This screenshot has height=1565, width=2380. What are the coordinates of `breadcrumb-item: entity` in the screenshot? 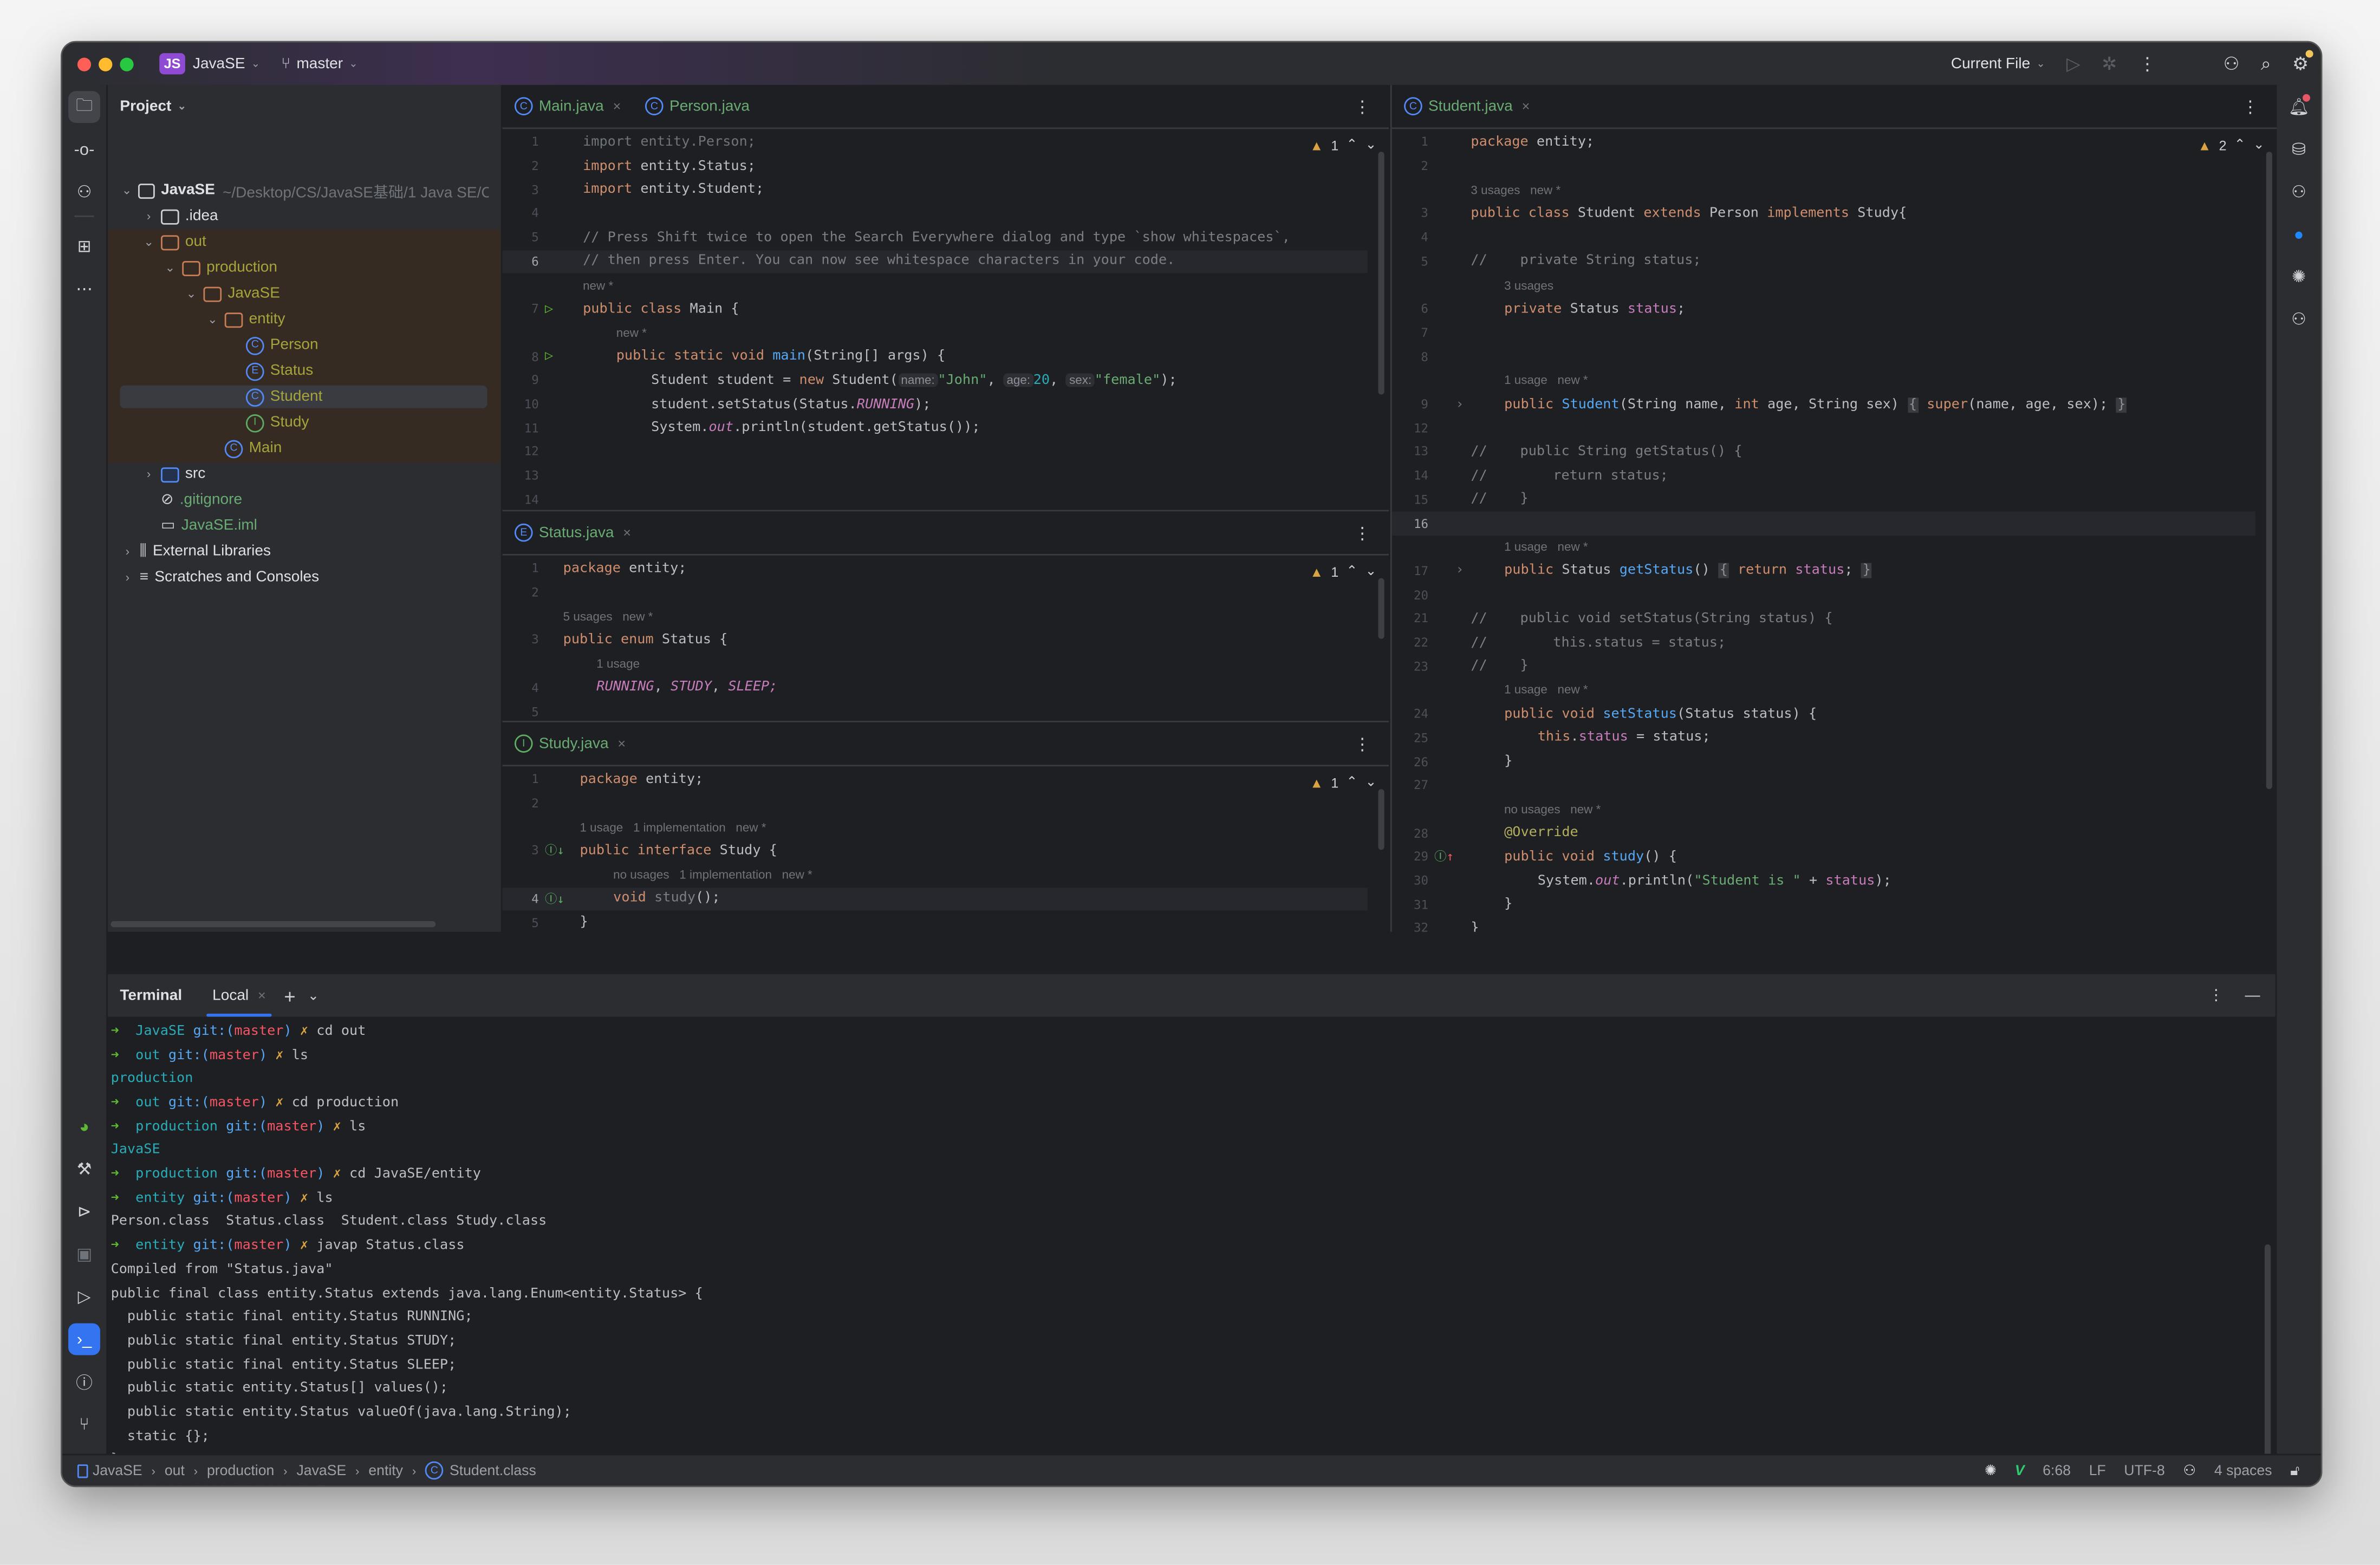 It's located at (386, 1470).